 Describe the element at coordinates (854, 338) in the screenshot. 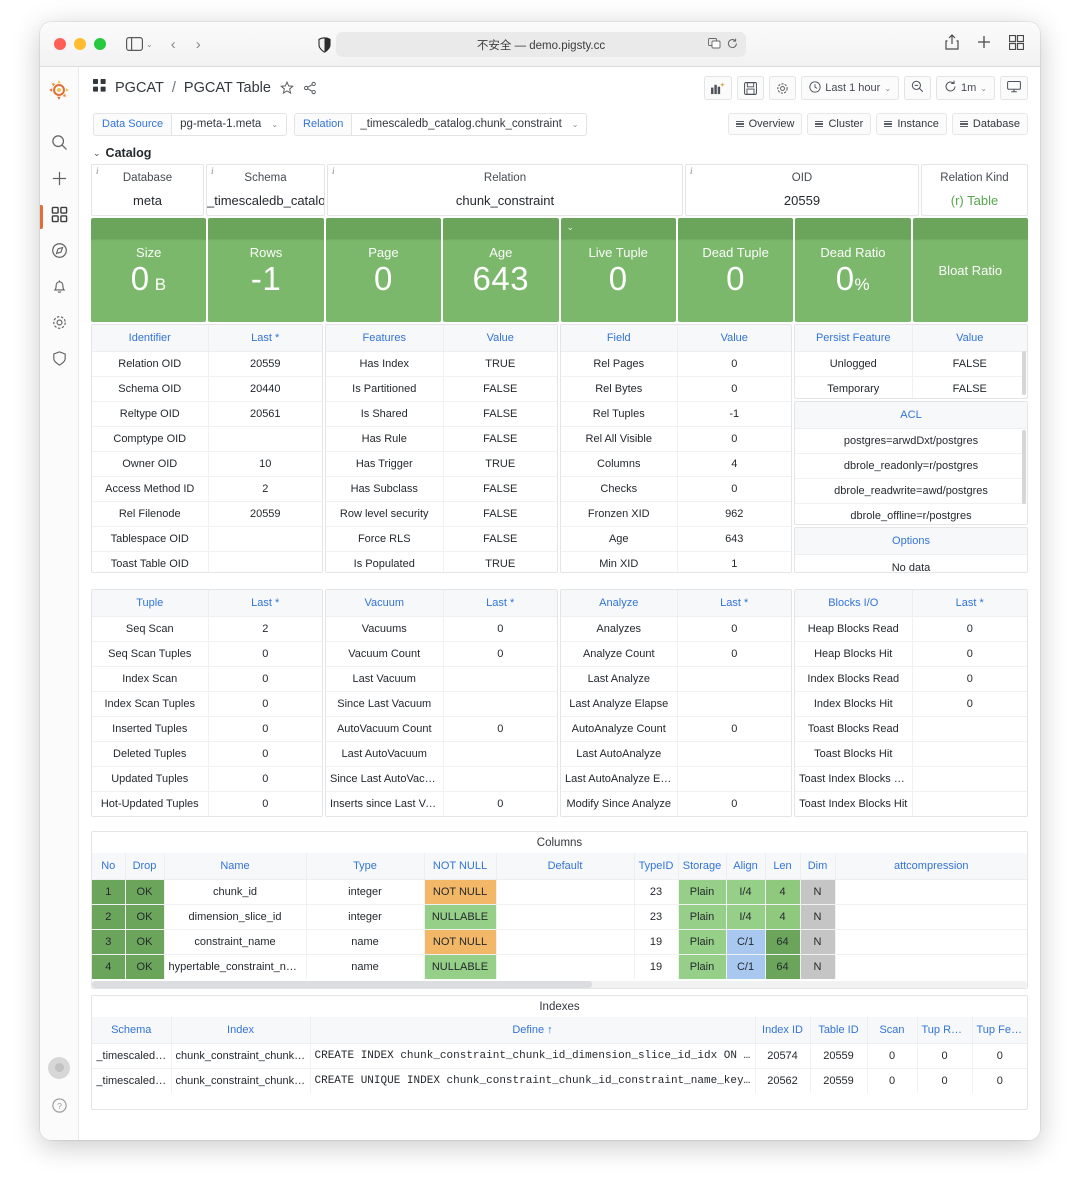

I see `column-header: Persist Feature` at that location.